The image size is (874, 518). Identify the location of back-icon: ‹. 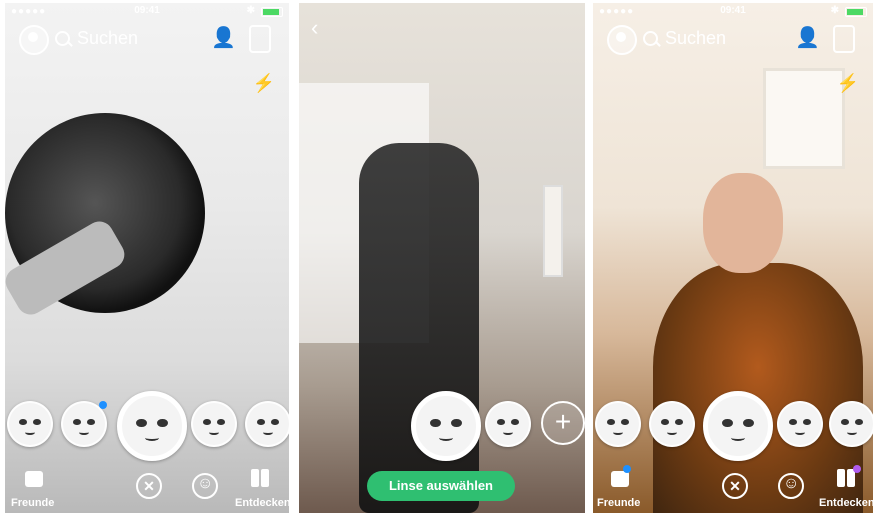
(314, 28).